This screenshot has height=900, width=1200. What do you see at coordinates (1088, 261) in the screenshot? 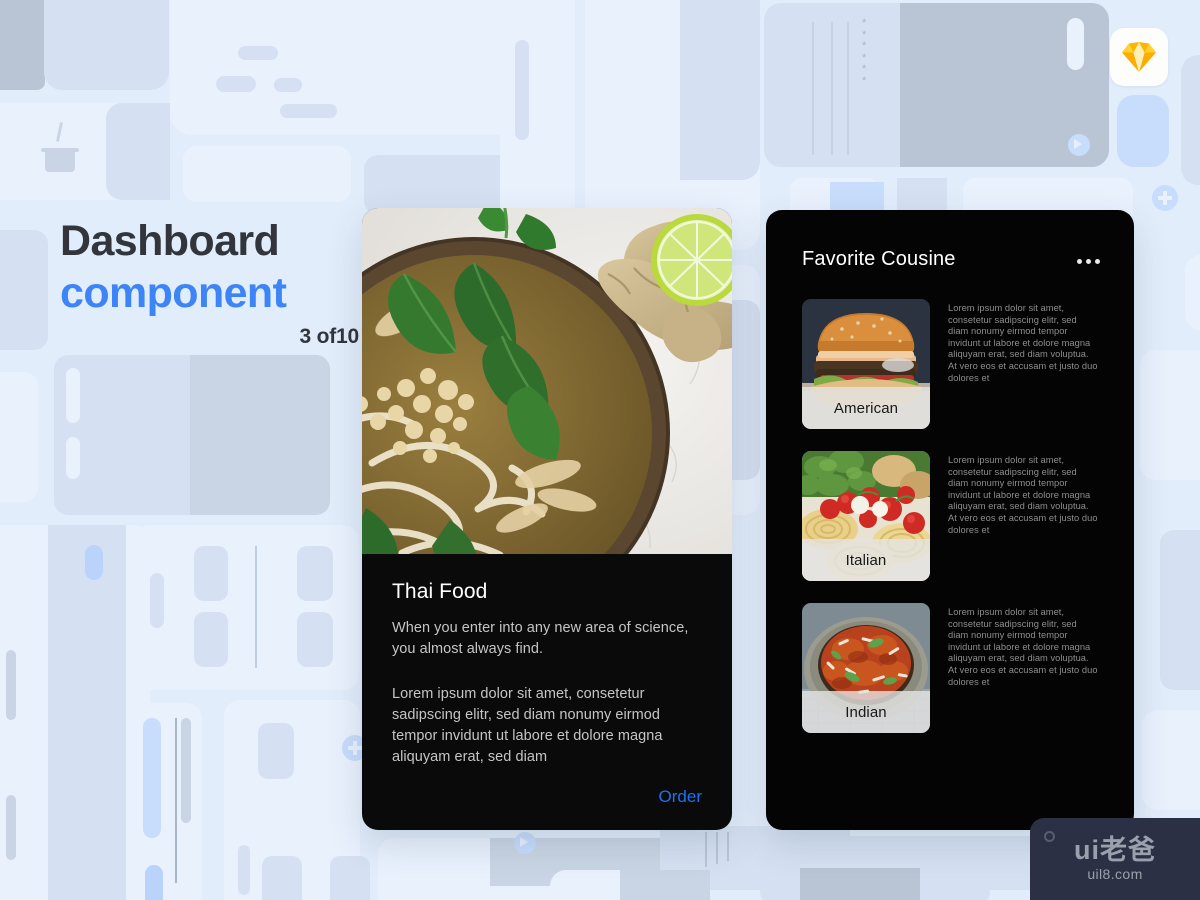
I see `more-horizontal-icon` at bounding box center [1088, 261].